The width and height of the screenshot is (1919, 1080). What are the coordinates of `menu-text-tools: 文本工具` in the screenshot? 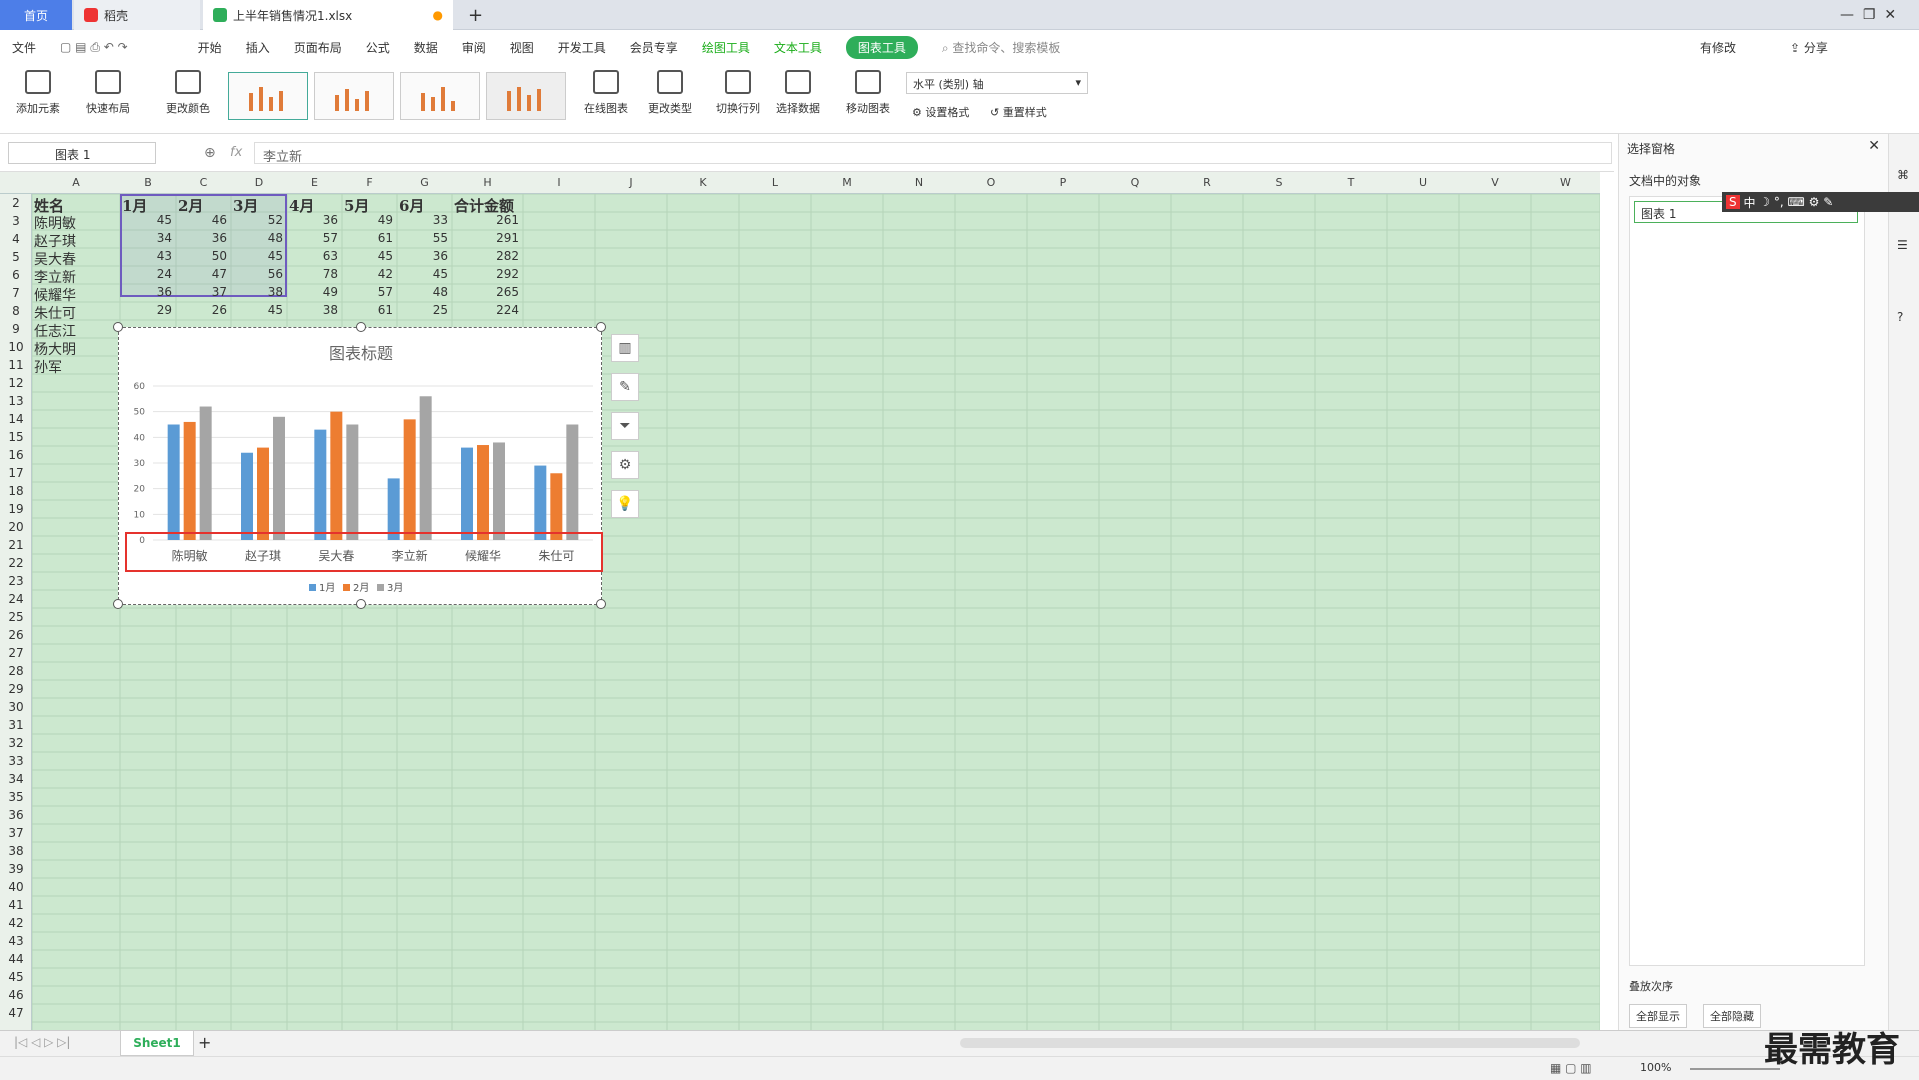 It's located at (798, 47).